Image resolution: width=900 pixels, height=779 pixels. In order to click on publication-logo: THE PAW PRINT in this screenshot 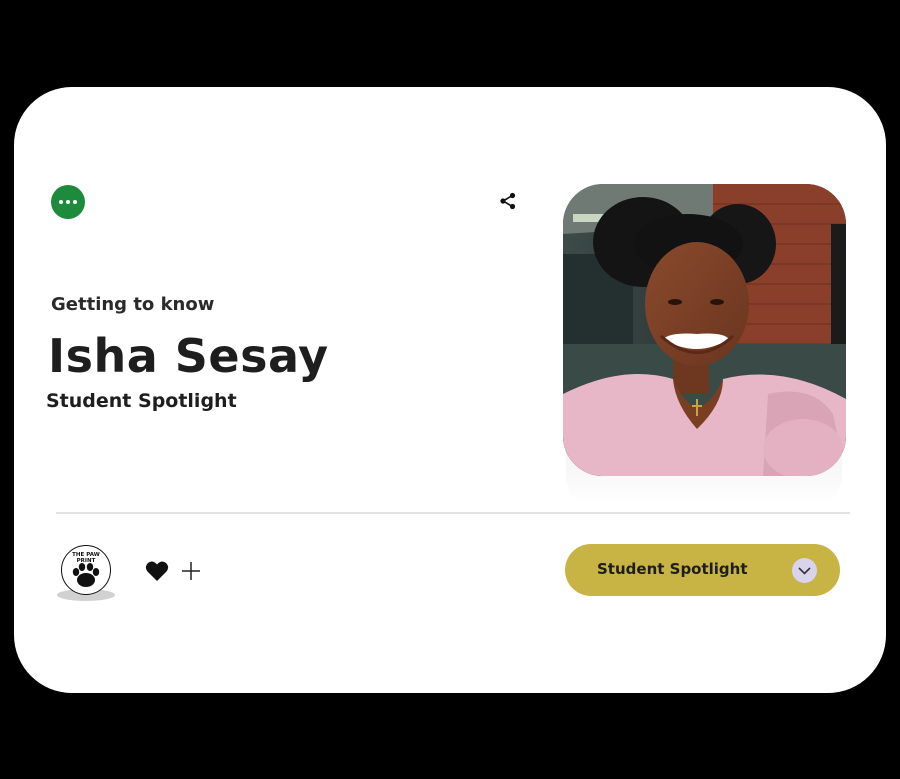, I will do `click(86, 570)`.